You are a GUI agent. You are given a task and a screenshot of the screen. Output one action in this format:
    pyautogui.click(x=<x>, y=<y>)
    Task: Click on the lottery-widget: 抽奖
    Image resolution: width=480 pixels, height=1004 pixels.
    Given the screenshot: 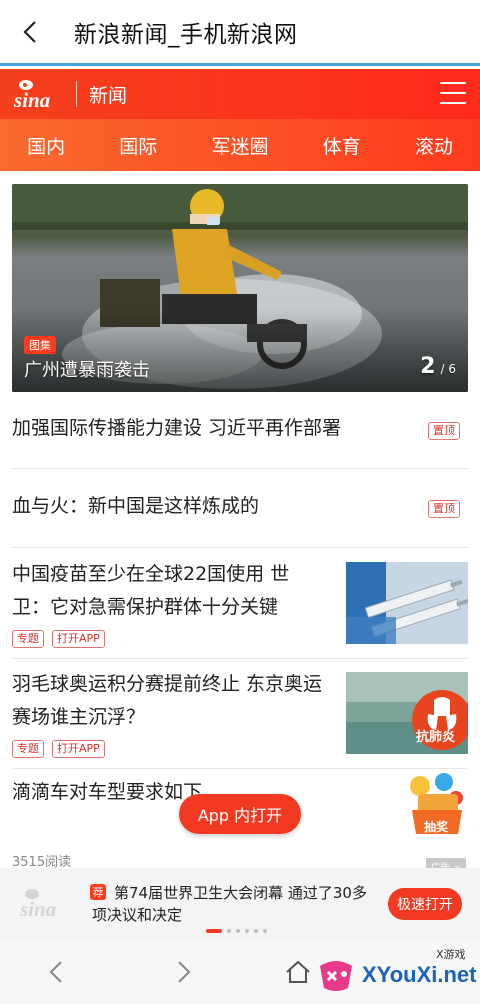 What is the action you would take?
    pyautogui.click(x=437, y=805)
    